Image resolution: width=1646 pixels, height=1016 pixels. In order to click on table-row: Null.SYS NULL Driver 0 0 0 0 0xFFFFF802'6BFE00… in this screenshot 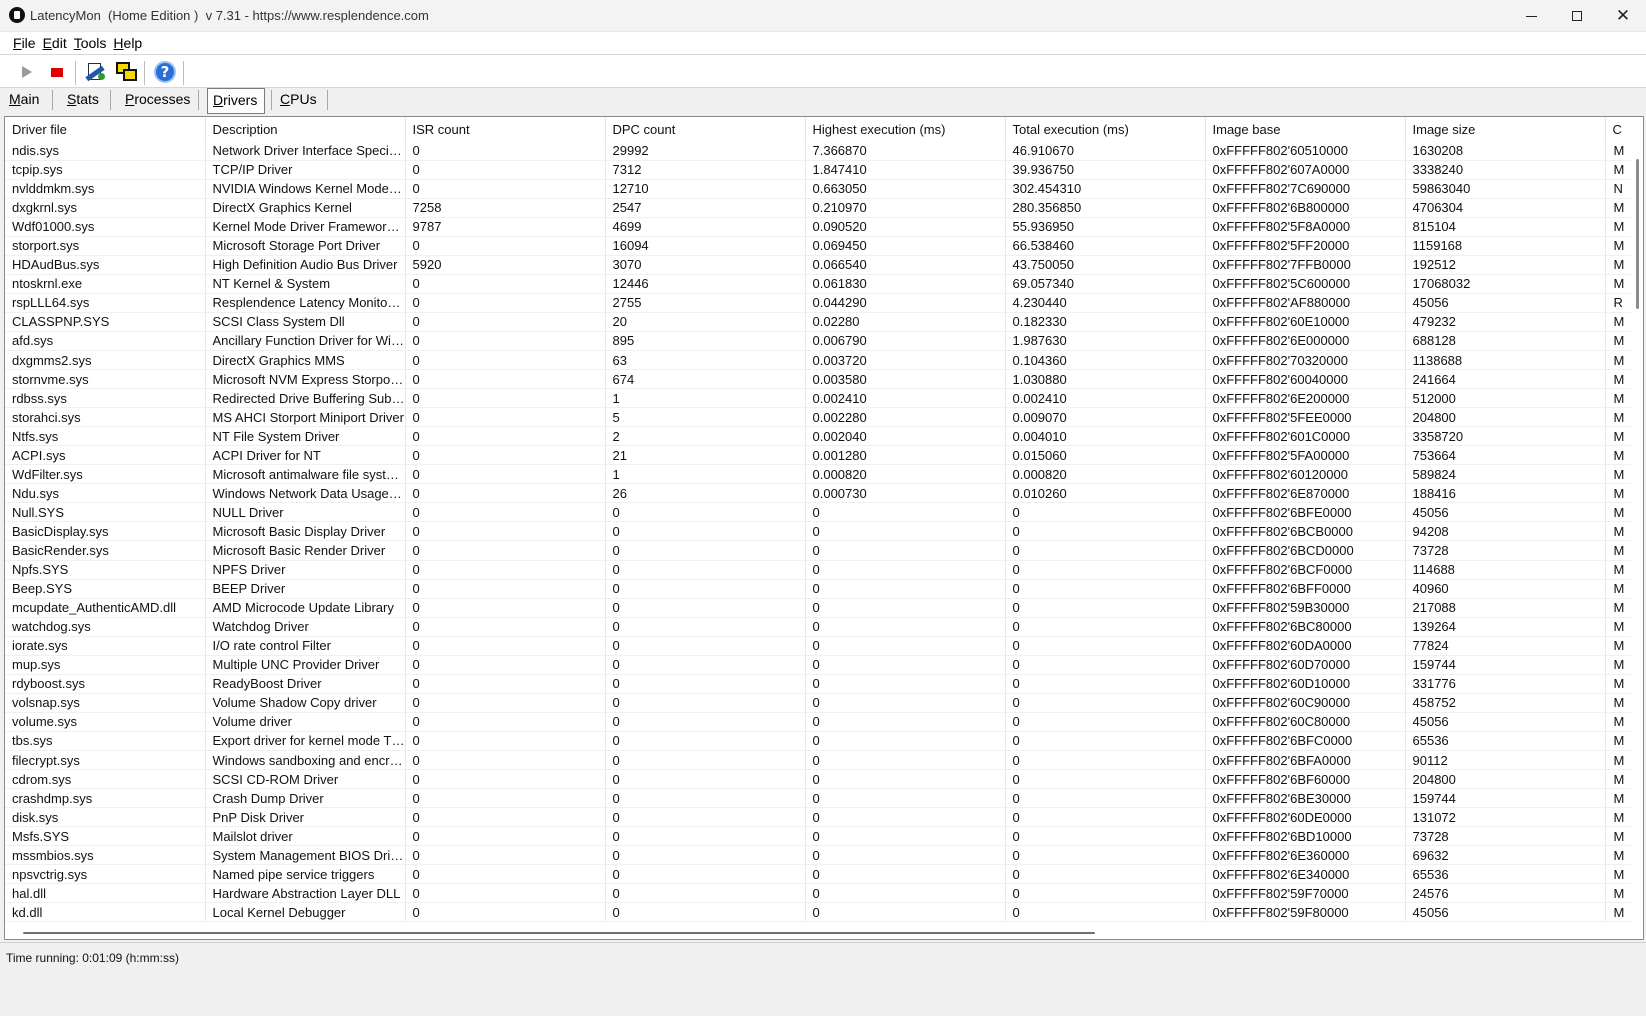, I will do `click(824, 512)`.